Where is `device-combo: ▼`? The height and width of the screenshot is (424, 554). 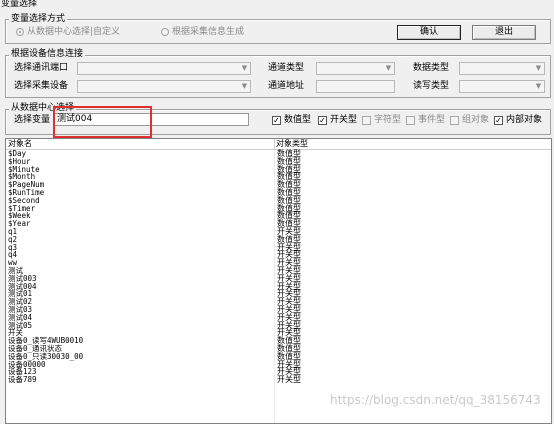
device-combo: ▼ is located at coordinates (164, 86).